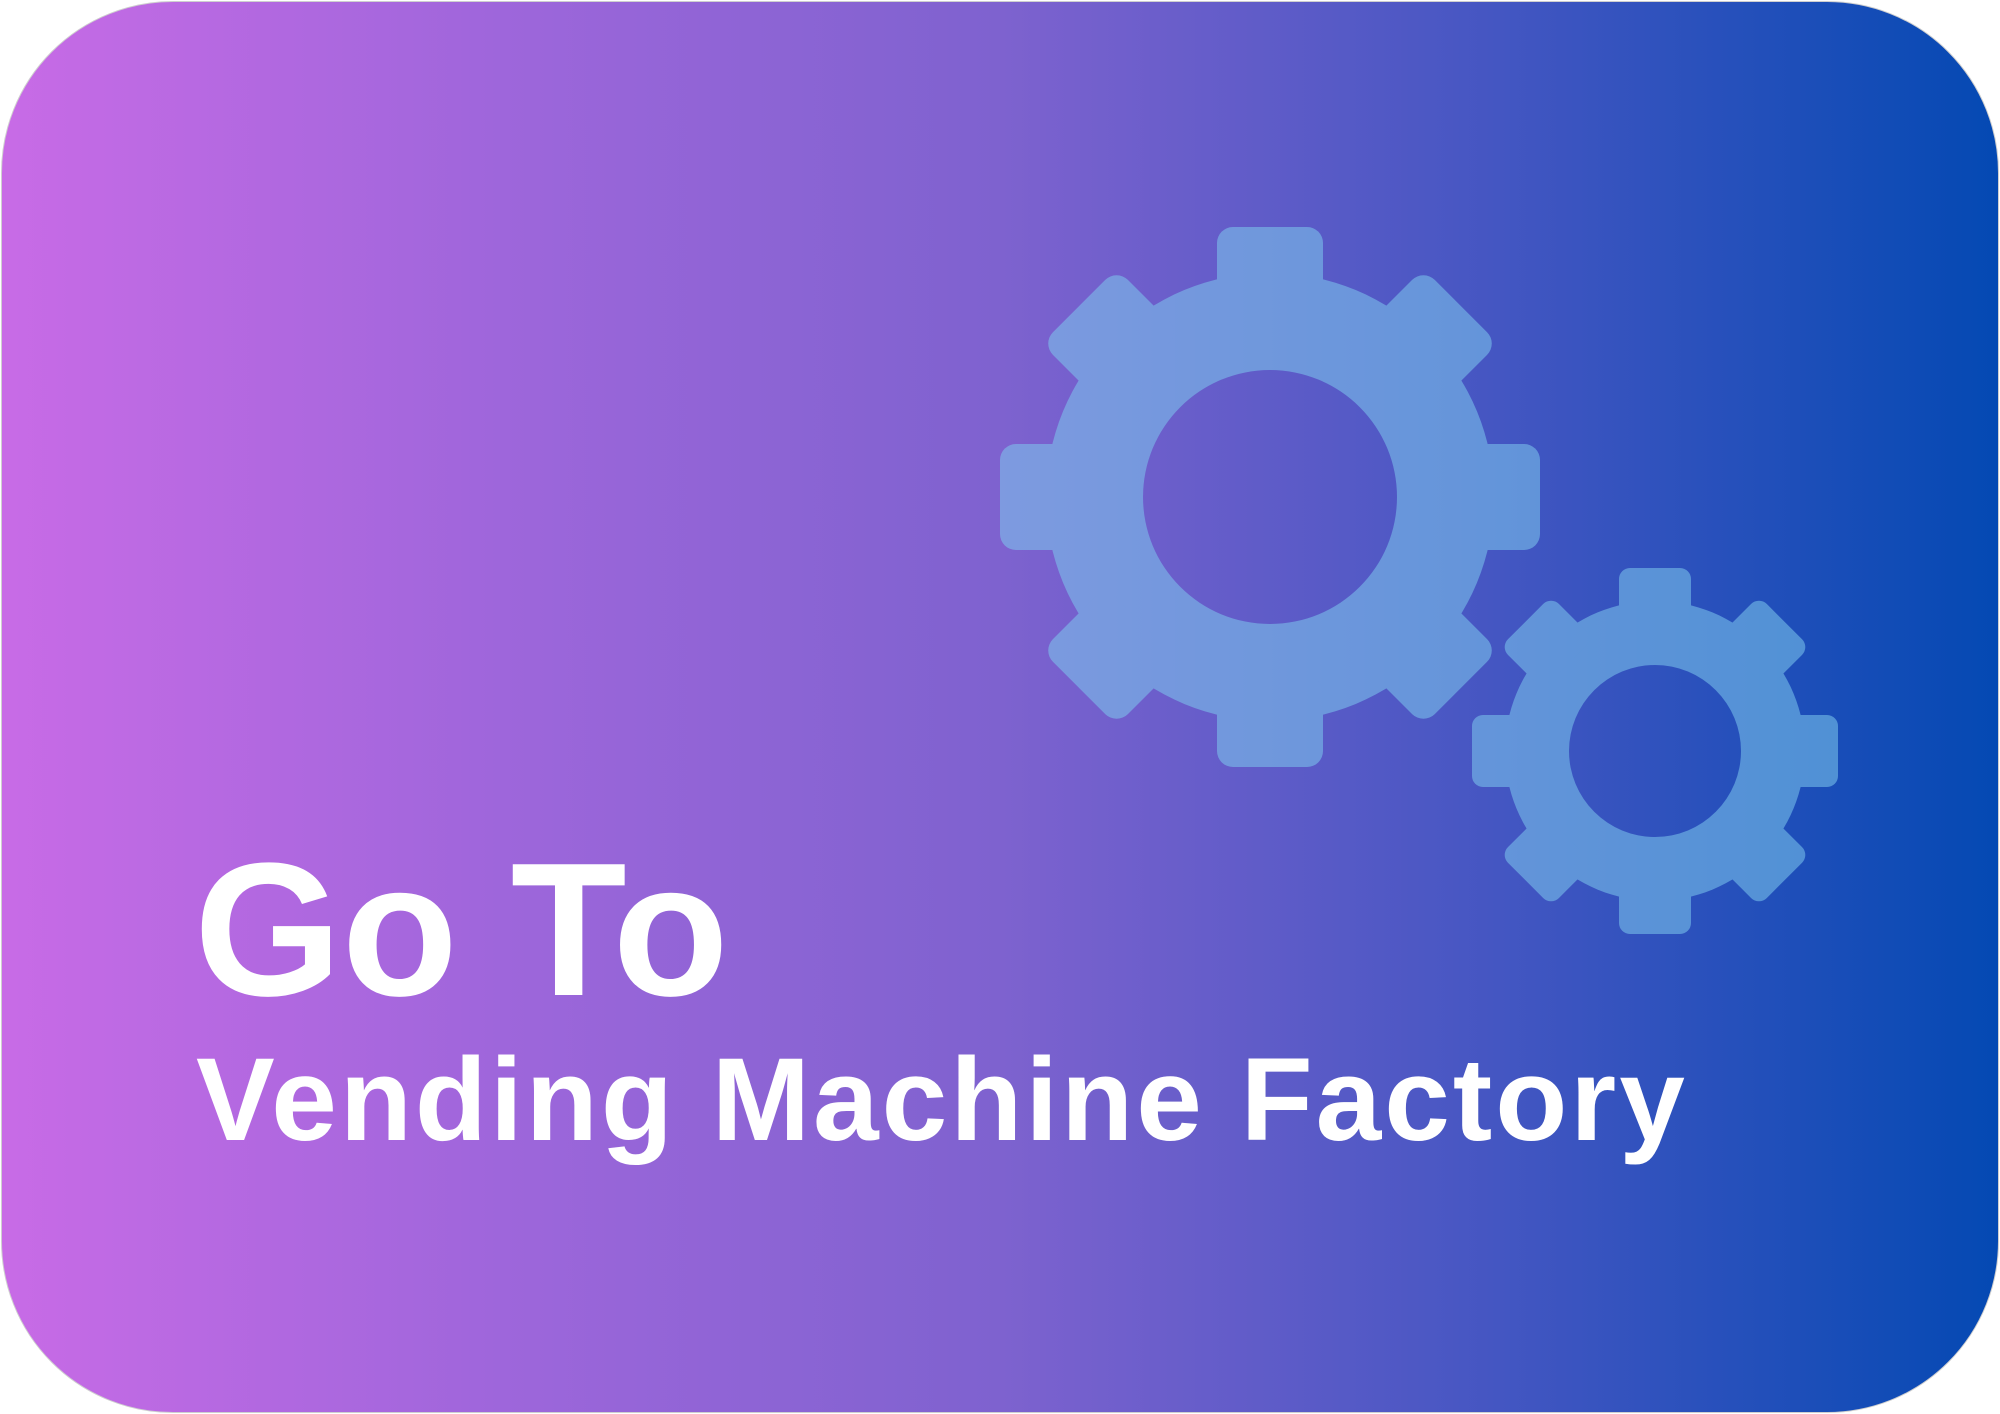 Image resolution: width=2000 pixels, height=1414 pixels. I want to click on tile-title: Go To, so click(461, 930).